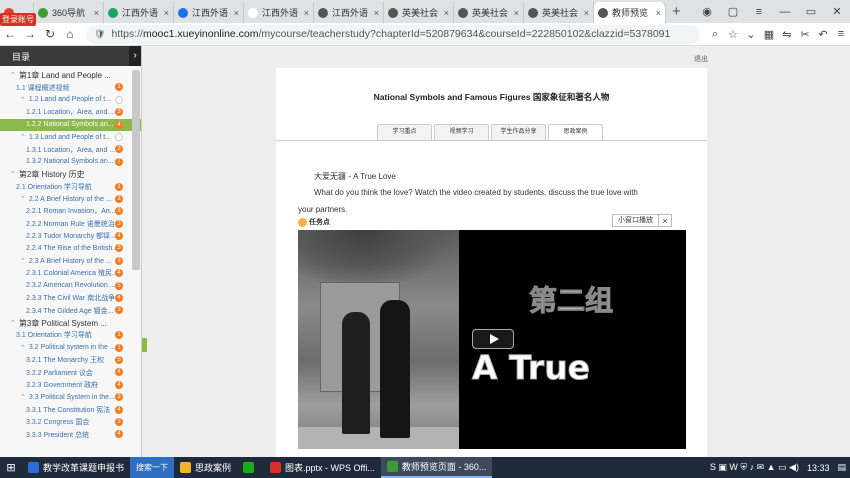 The width and height of the screenshot is (850, 478). I want to click on reload-icon: ↻, so click(50, 34).